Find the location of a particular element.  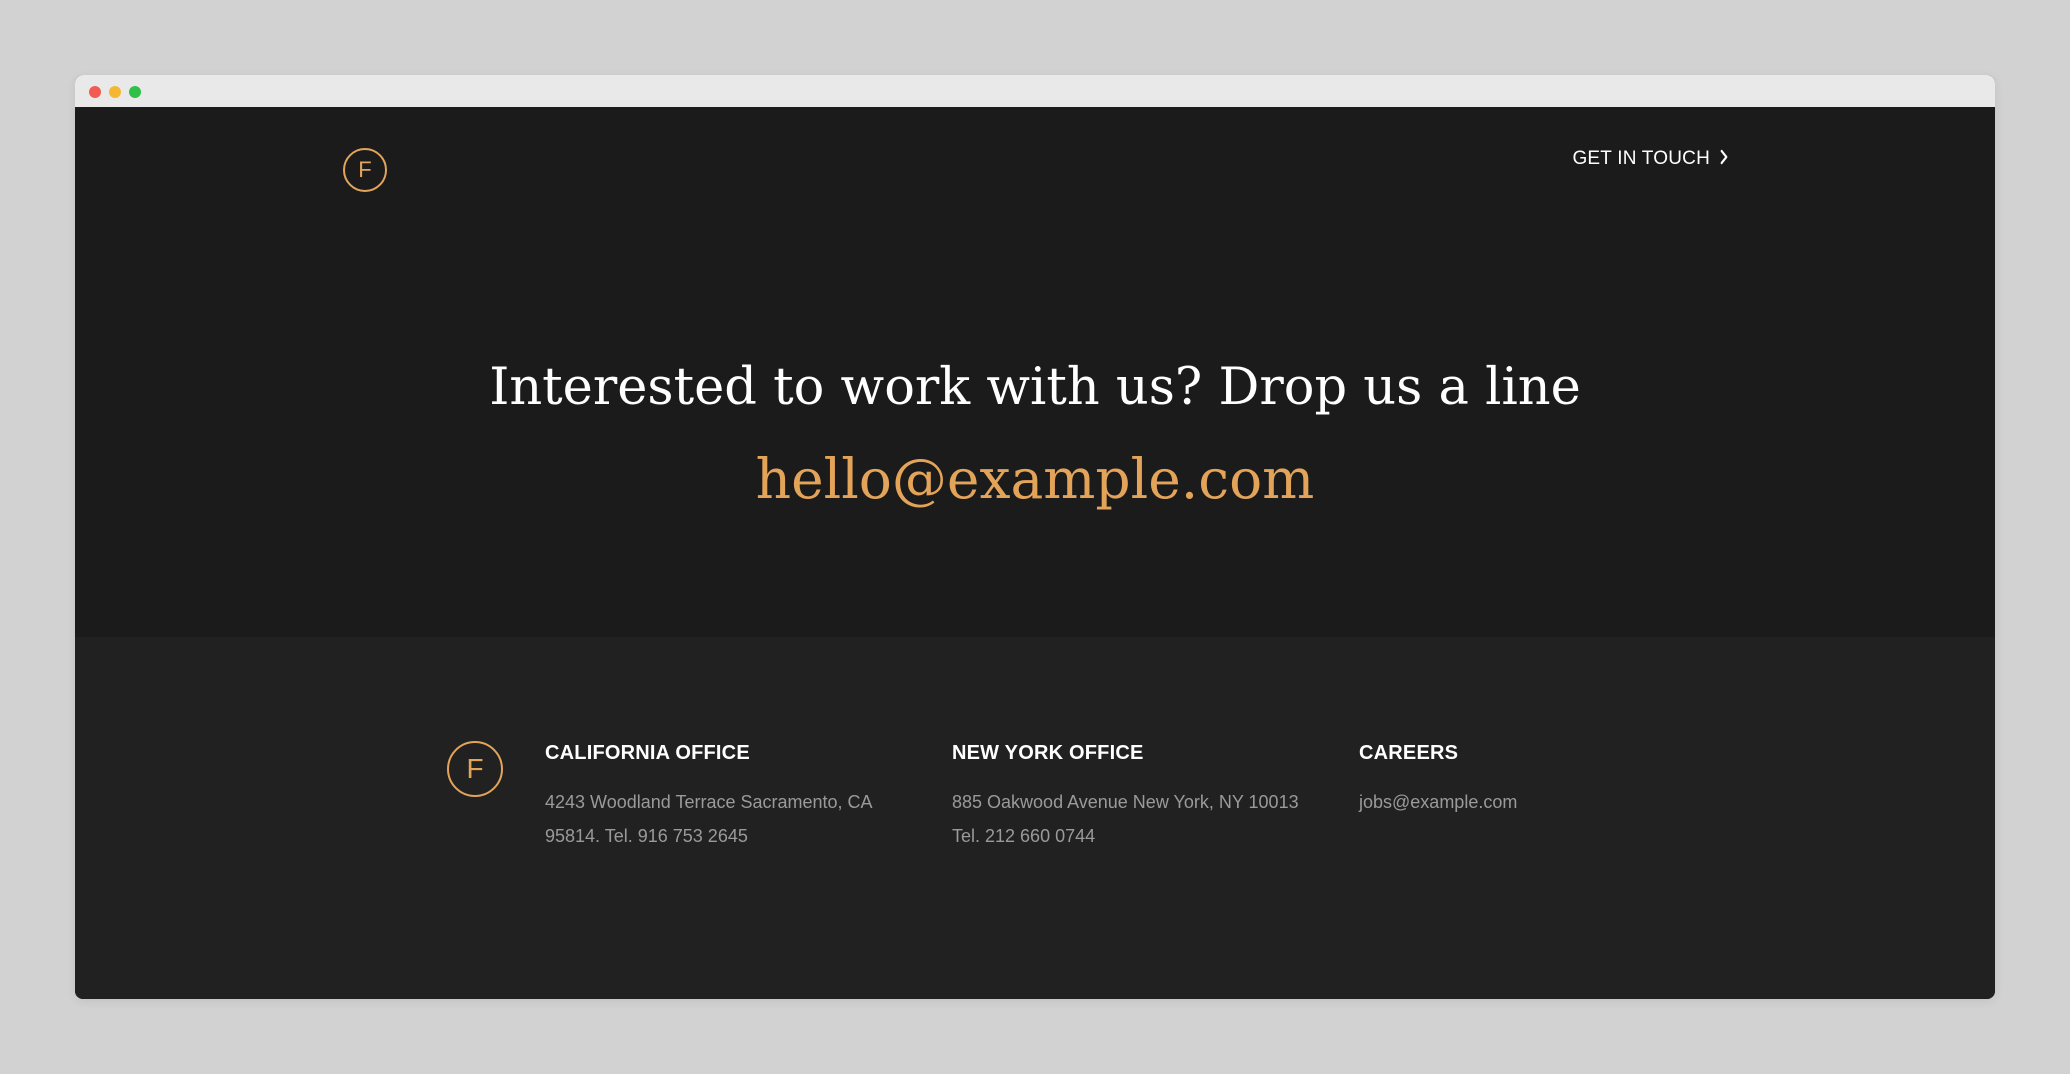

get-in-touch-link: GET IN TOUCH is located at coordinates (1651, 159).